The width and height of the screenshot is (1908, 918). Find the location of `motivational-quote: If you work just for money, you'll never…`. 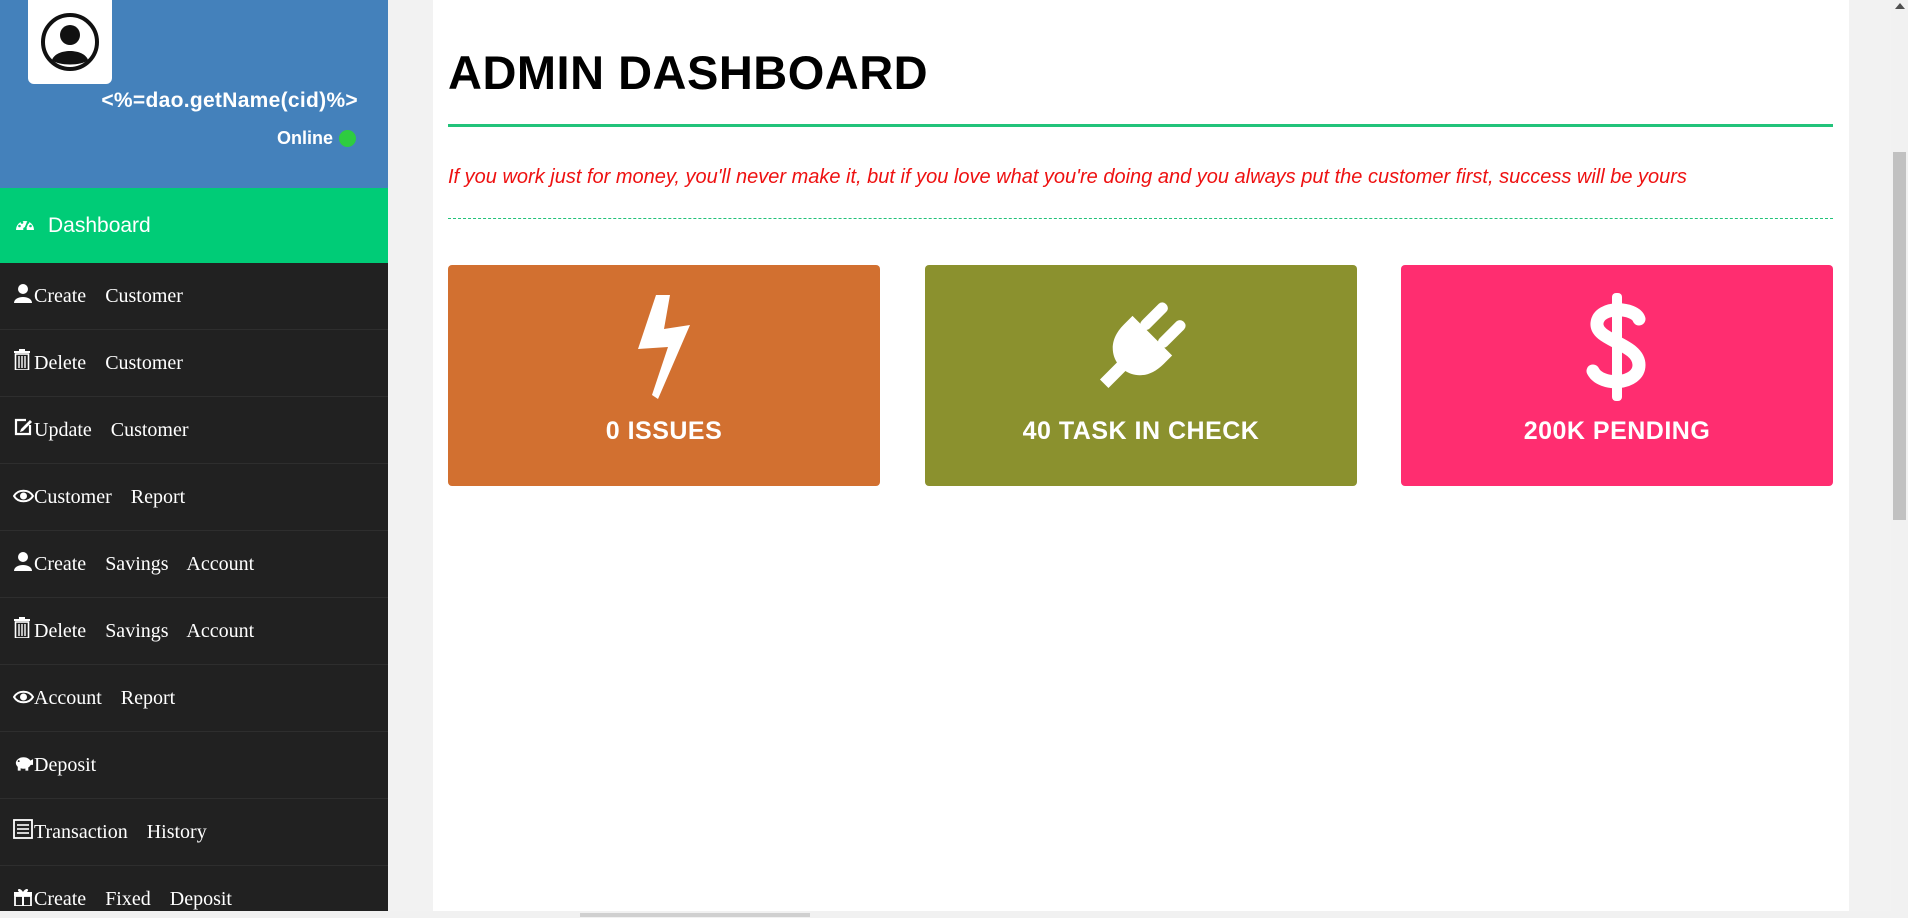

motivational-quote: If you work just for money, you'll never… is located at coordinates (1067, 177).